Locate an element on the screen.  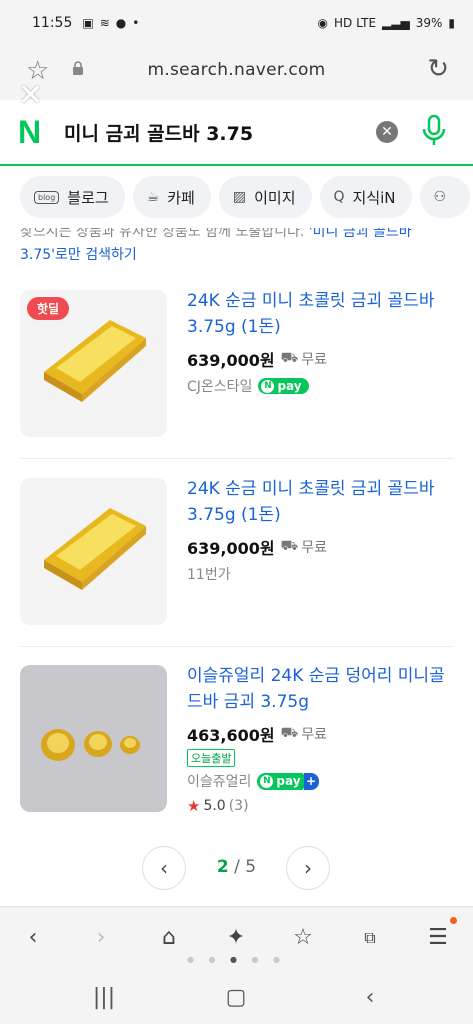
naver-logo: N is located at coordinates (34, 132).